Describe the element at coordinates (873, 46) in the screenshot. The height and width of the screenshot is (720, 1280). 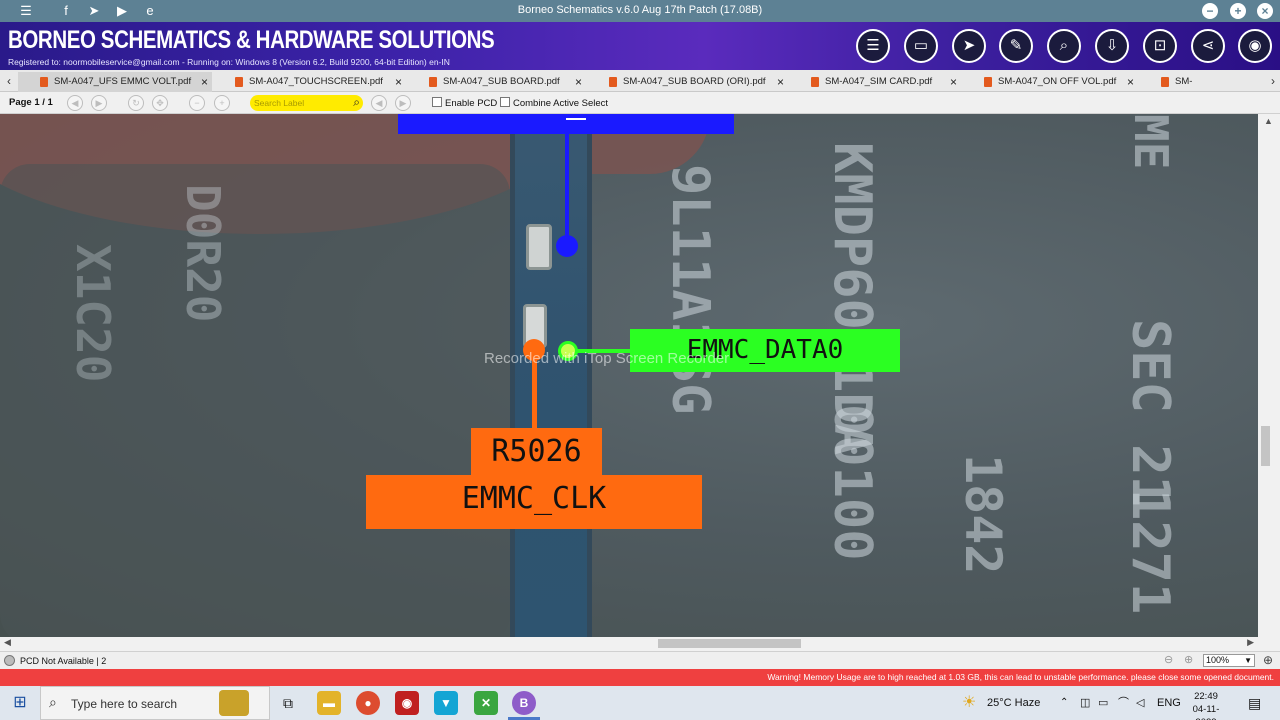
I see `list-icon: ☰` at that location.